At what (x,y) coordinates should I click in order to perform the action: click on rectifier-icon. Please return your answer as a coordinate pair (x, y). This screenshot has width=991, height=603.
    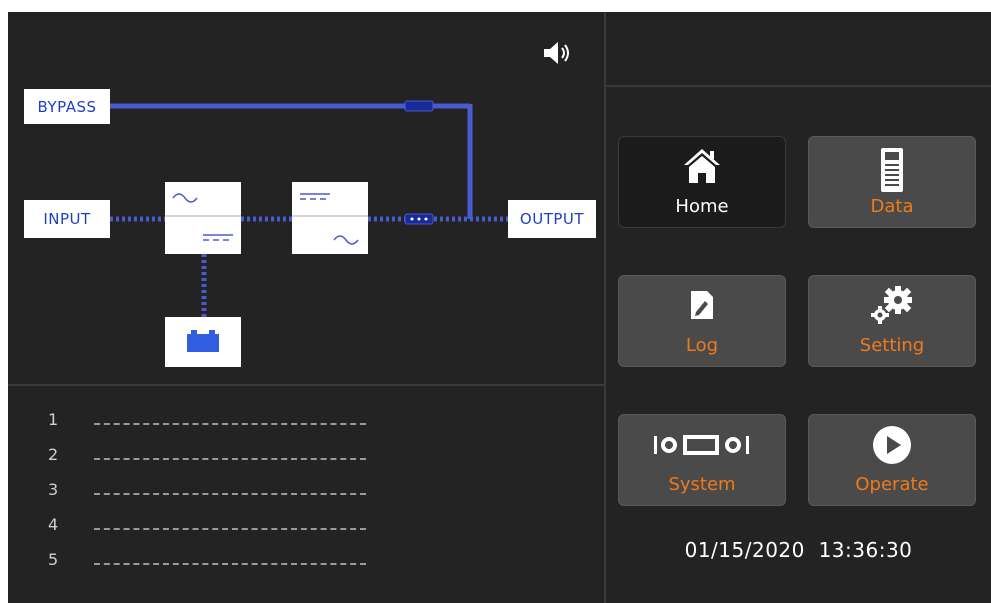
    Looking at the image, I should click on (203, 217).